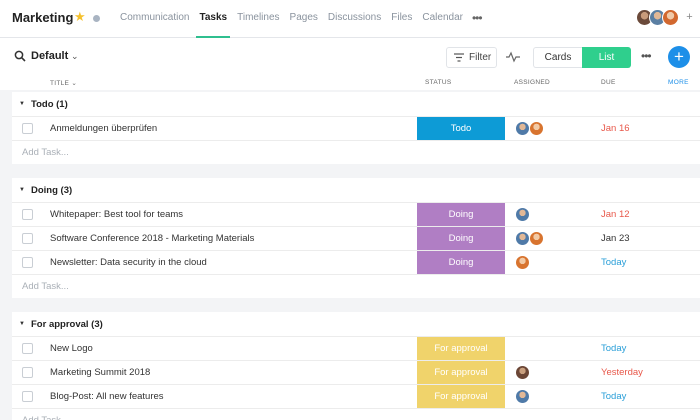  What do you see at coordinates (557, 57) in the screenshot?
I see `cards-view-button: Cards` at bounding box center [557, 57].